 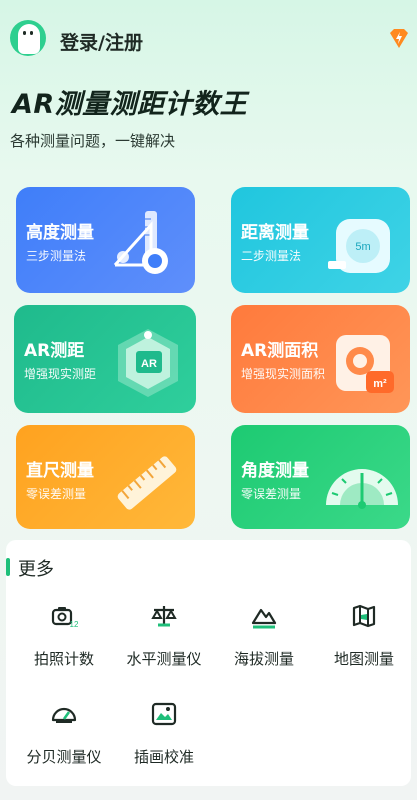 I want to click on mascot-face, so click(x=29, y=39).